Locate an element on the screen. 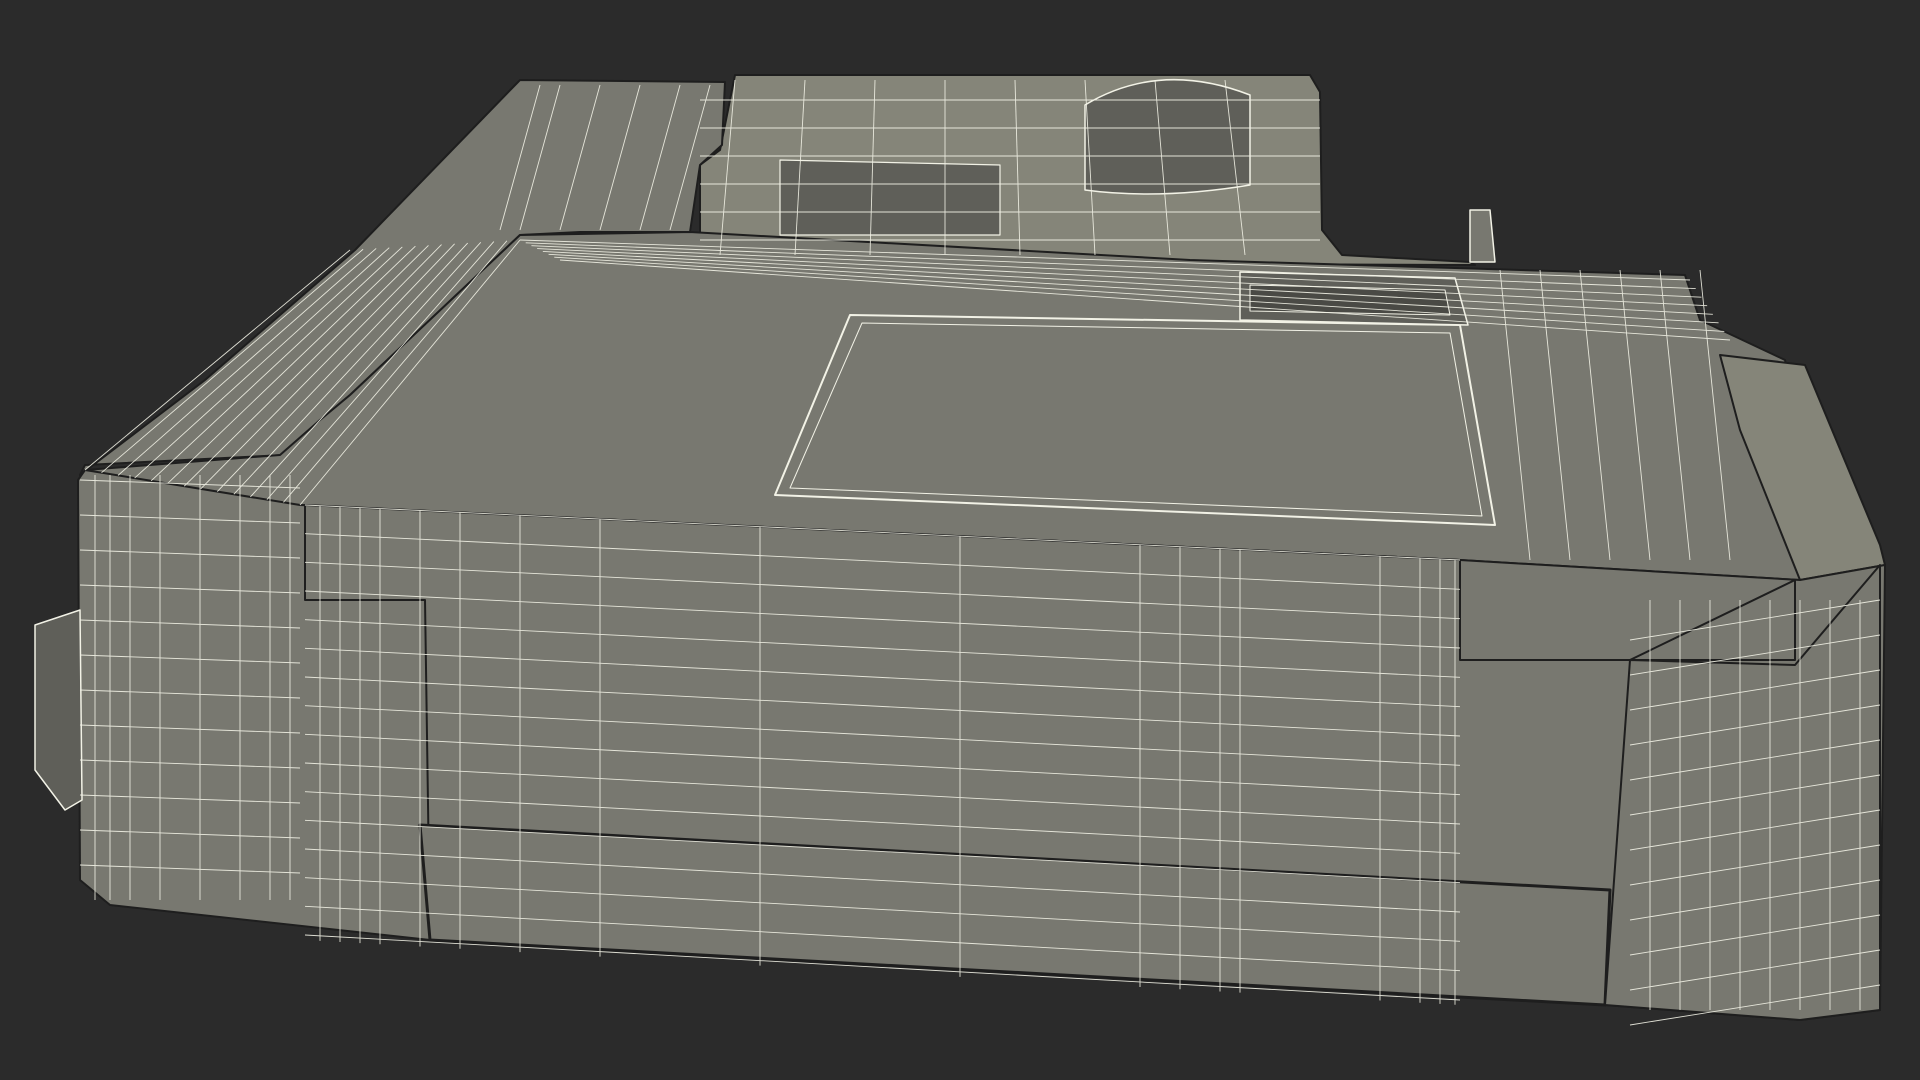  control-panel-slot-inner is located at coordinates (1350, 300).